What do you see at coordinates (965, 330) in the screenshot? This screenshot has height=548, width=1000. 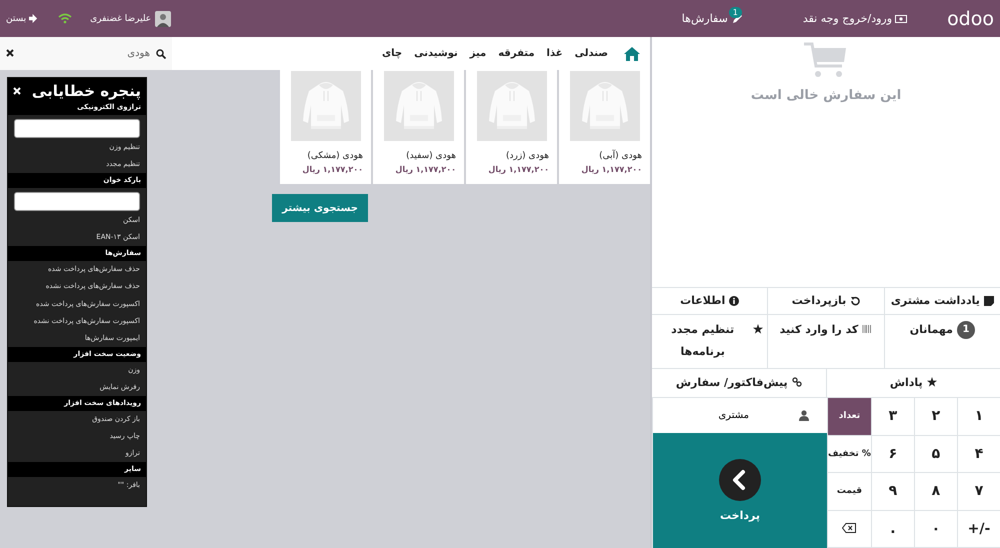 I see `guest-count-badge: 1` at bounding box center [965, 330].